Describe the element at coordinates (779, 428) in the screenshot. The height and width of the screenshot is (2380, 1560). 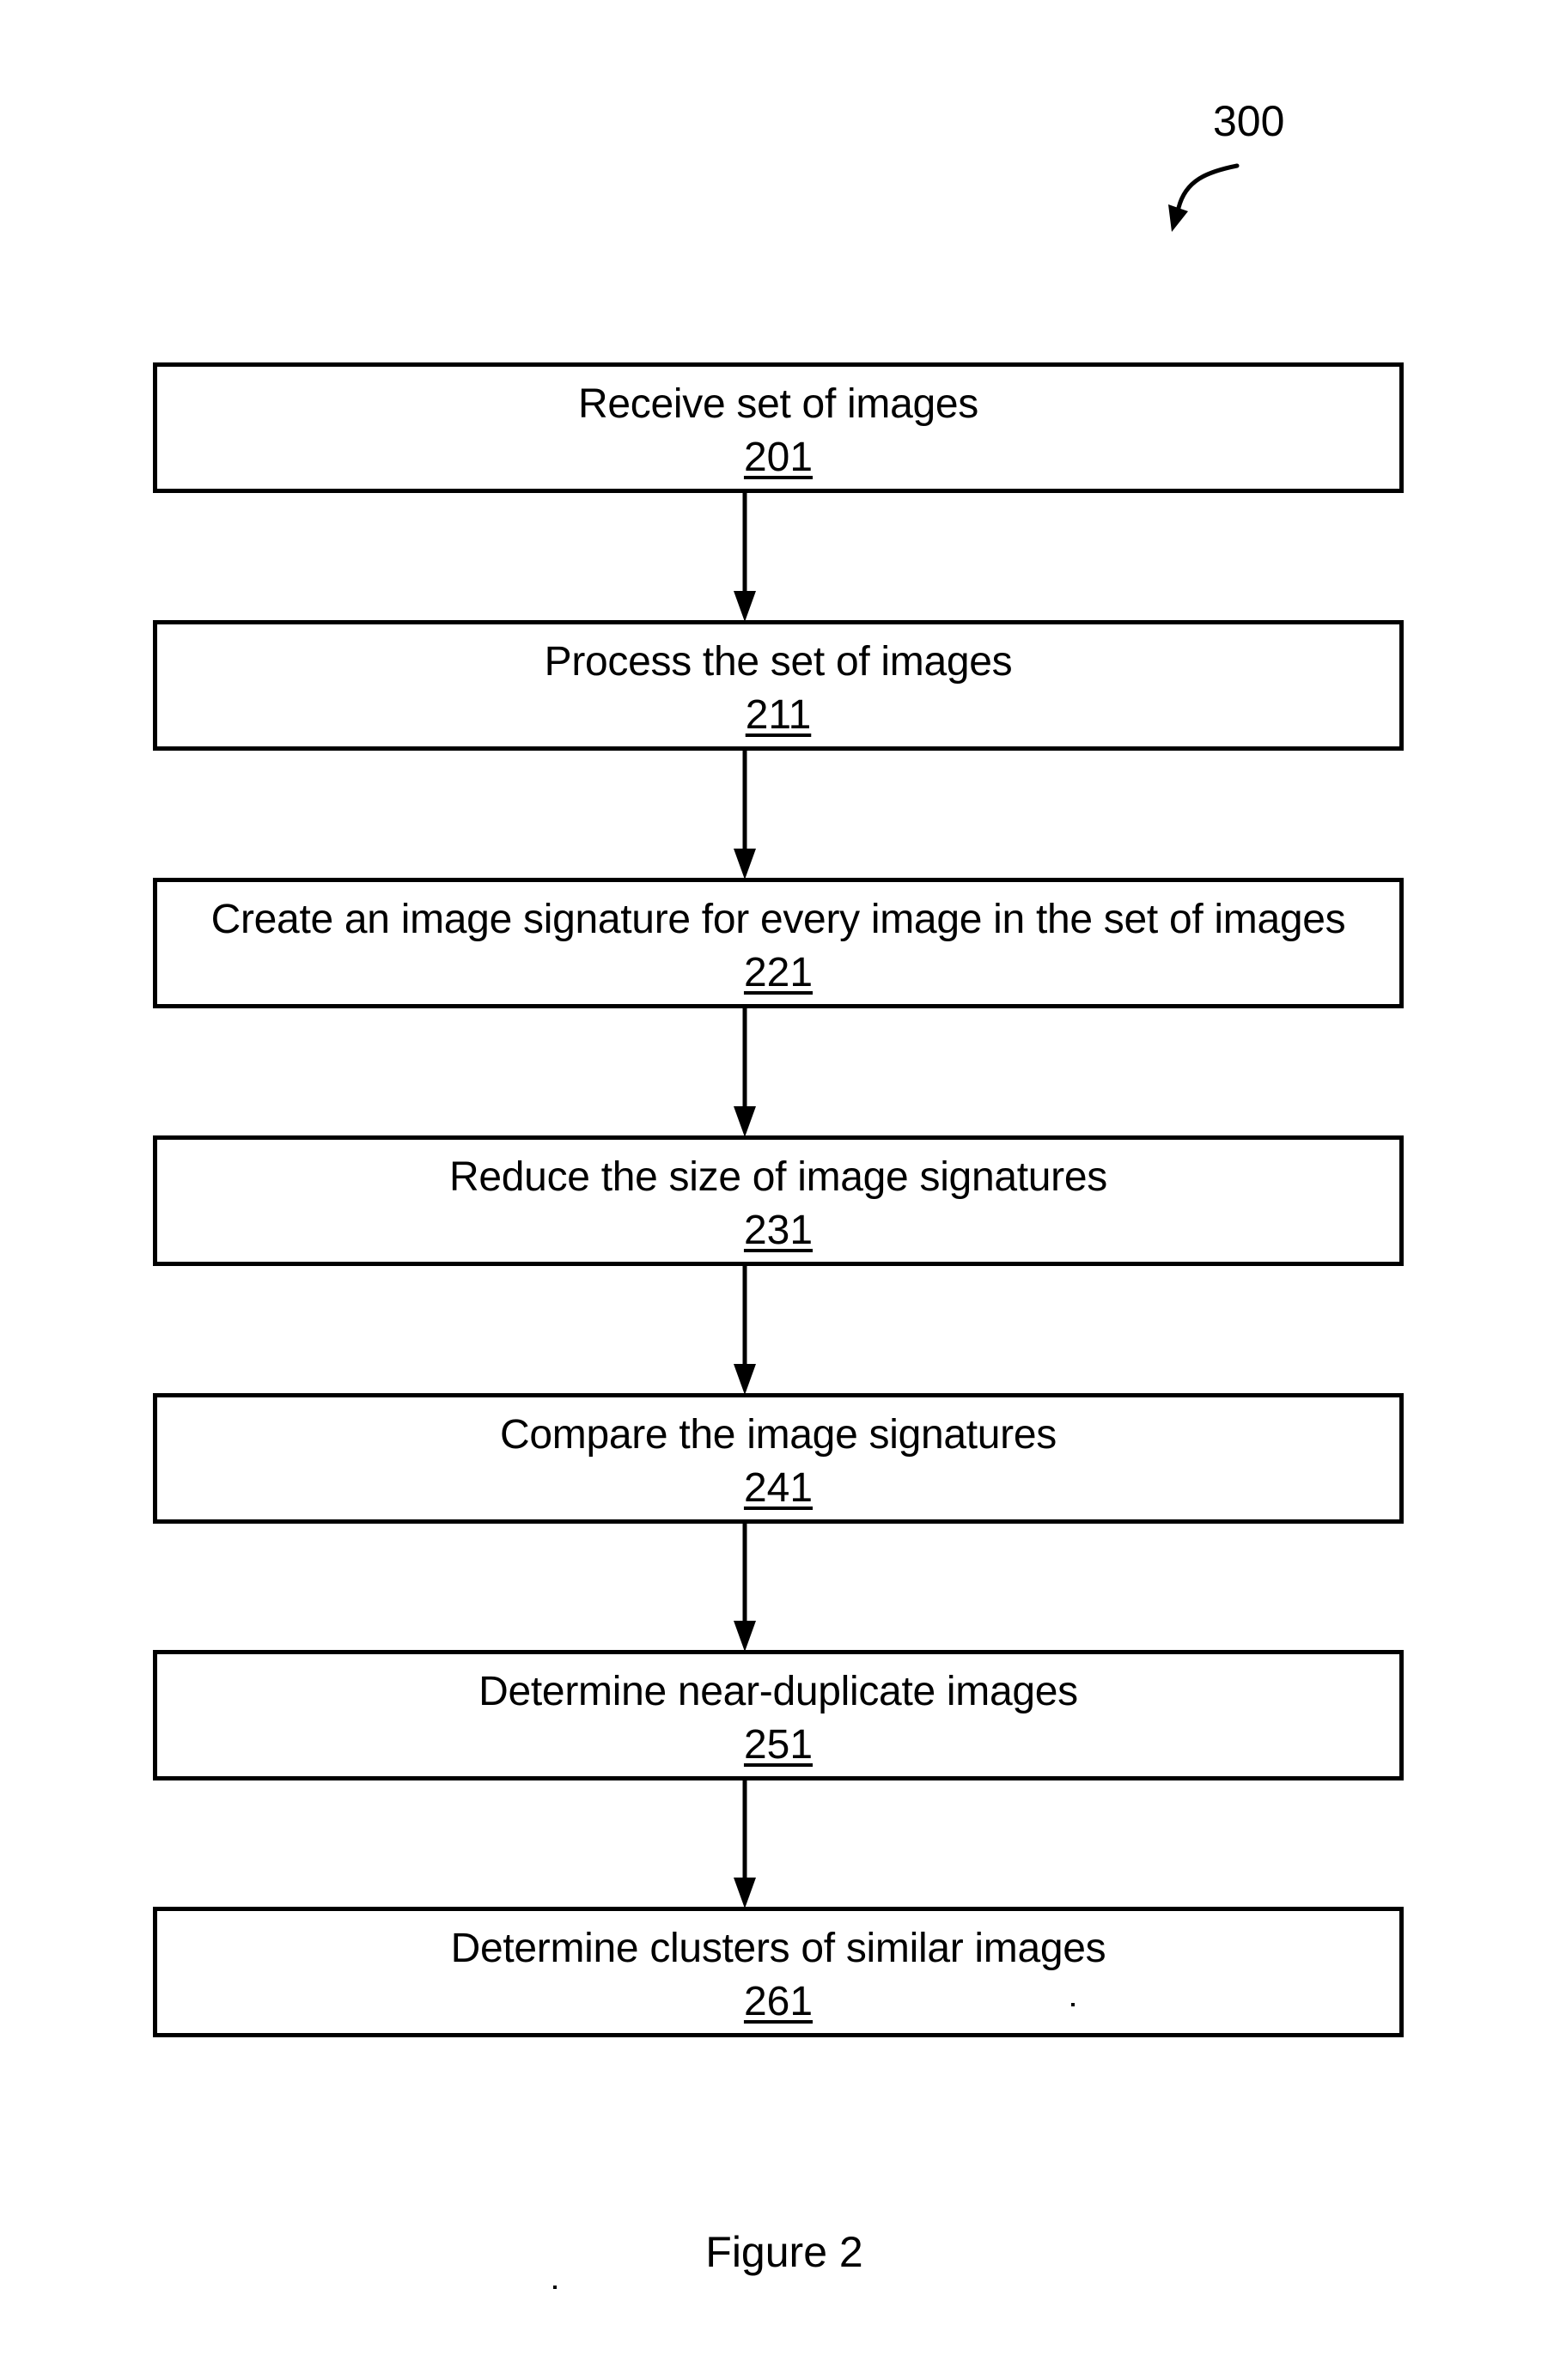
I see `step-box-receive-images: Receive set of images 201` at that location.